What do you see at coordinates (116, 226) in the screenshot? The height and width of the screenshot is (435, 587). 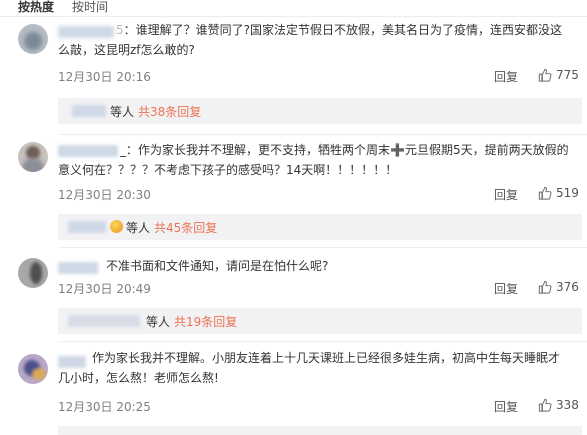 I see `emoji-icon` at bounding box center [116, 226].